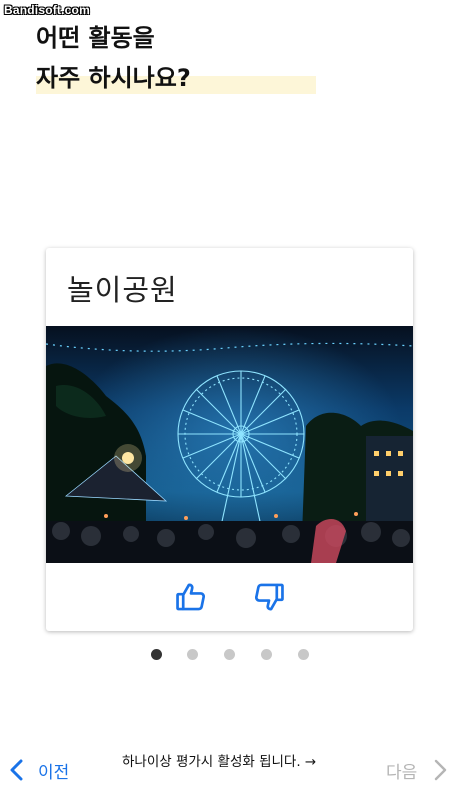  Describe the element at coordinates (441, 770) in the screenshot. I see `chevron-right-icon` at that location.